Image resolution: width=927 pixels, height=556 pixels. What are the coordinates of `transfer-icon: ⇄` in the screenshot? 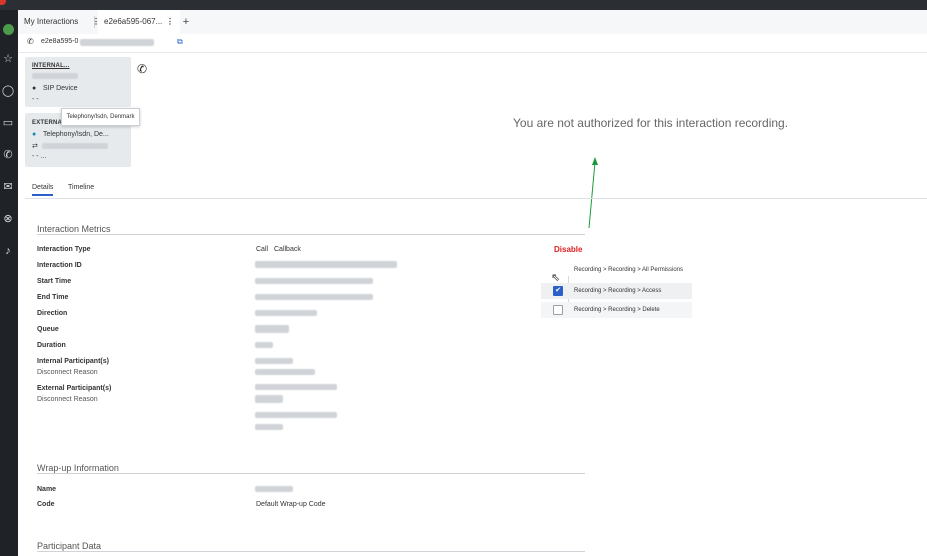 It's located at (35, 146).